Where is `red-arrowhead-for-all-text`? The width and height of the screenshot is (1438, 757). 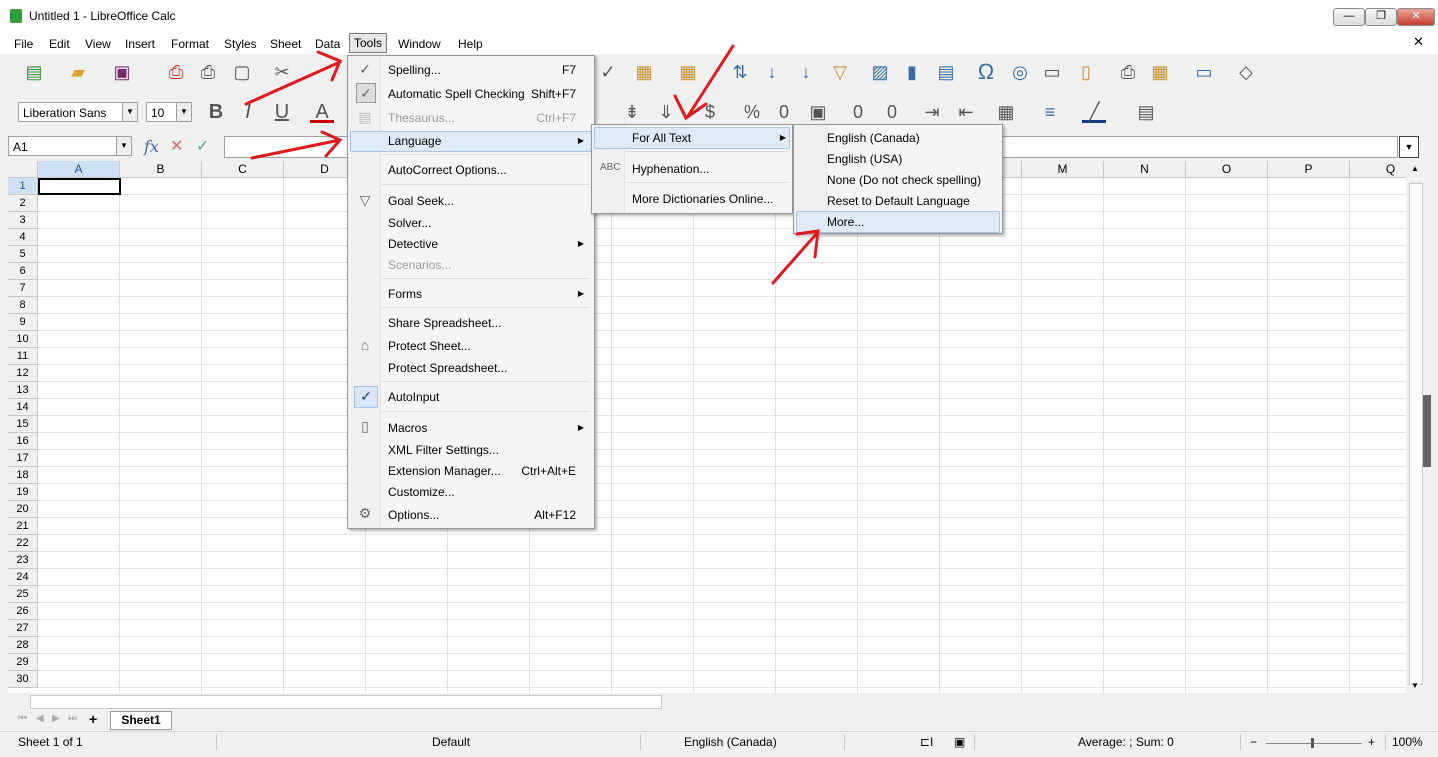
red-arrowhead-for-all-text is located at coordinates (690, 107).